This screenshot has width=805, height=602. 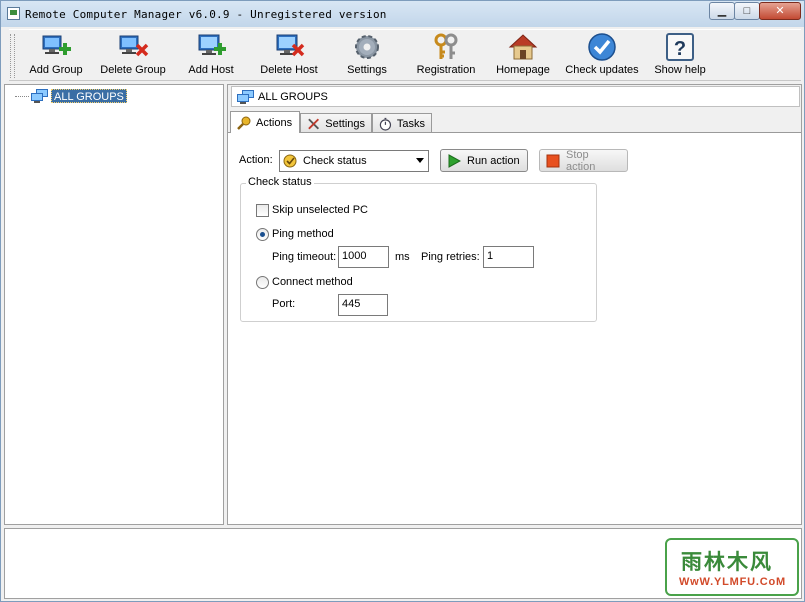 I want to click on homepage-button: Homepage, so click(x=523, y=56).